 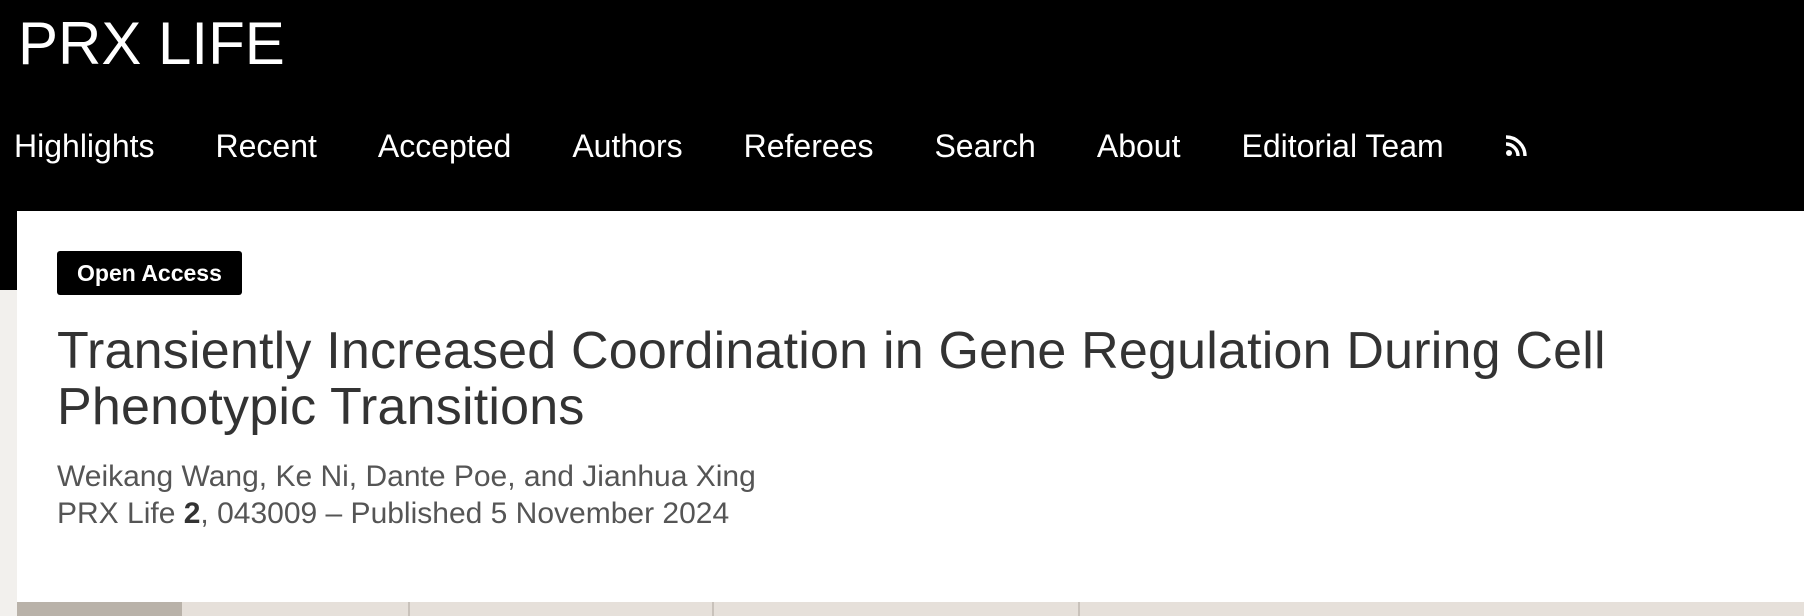 I want to click on nav-recent: Recent, so click(x=266, y=146).